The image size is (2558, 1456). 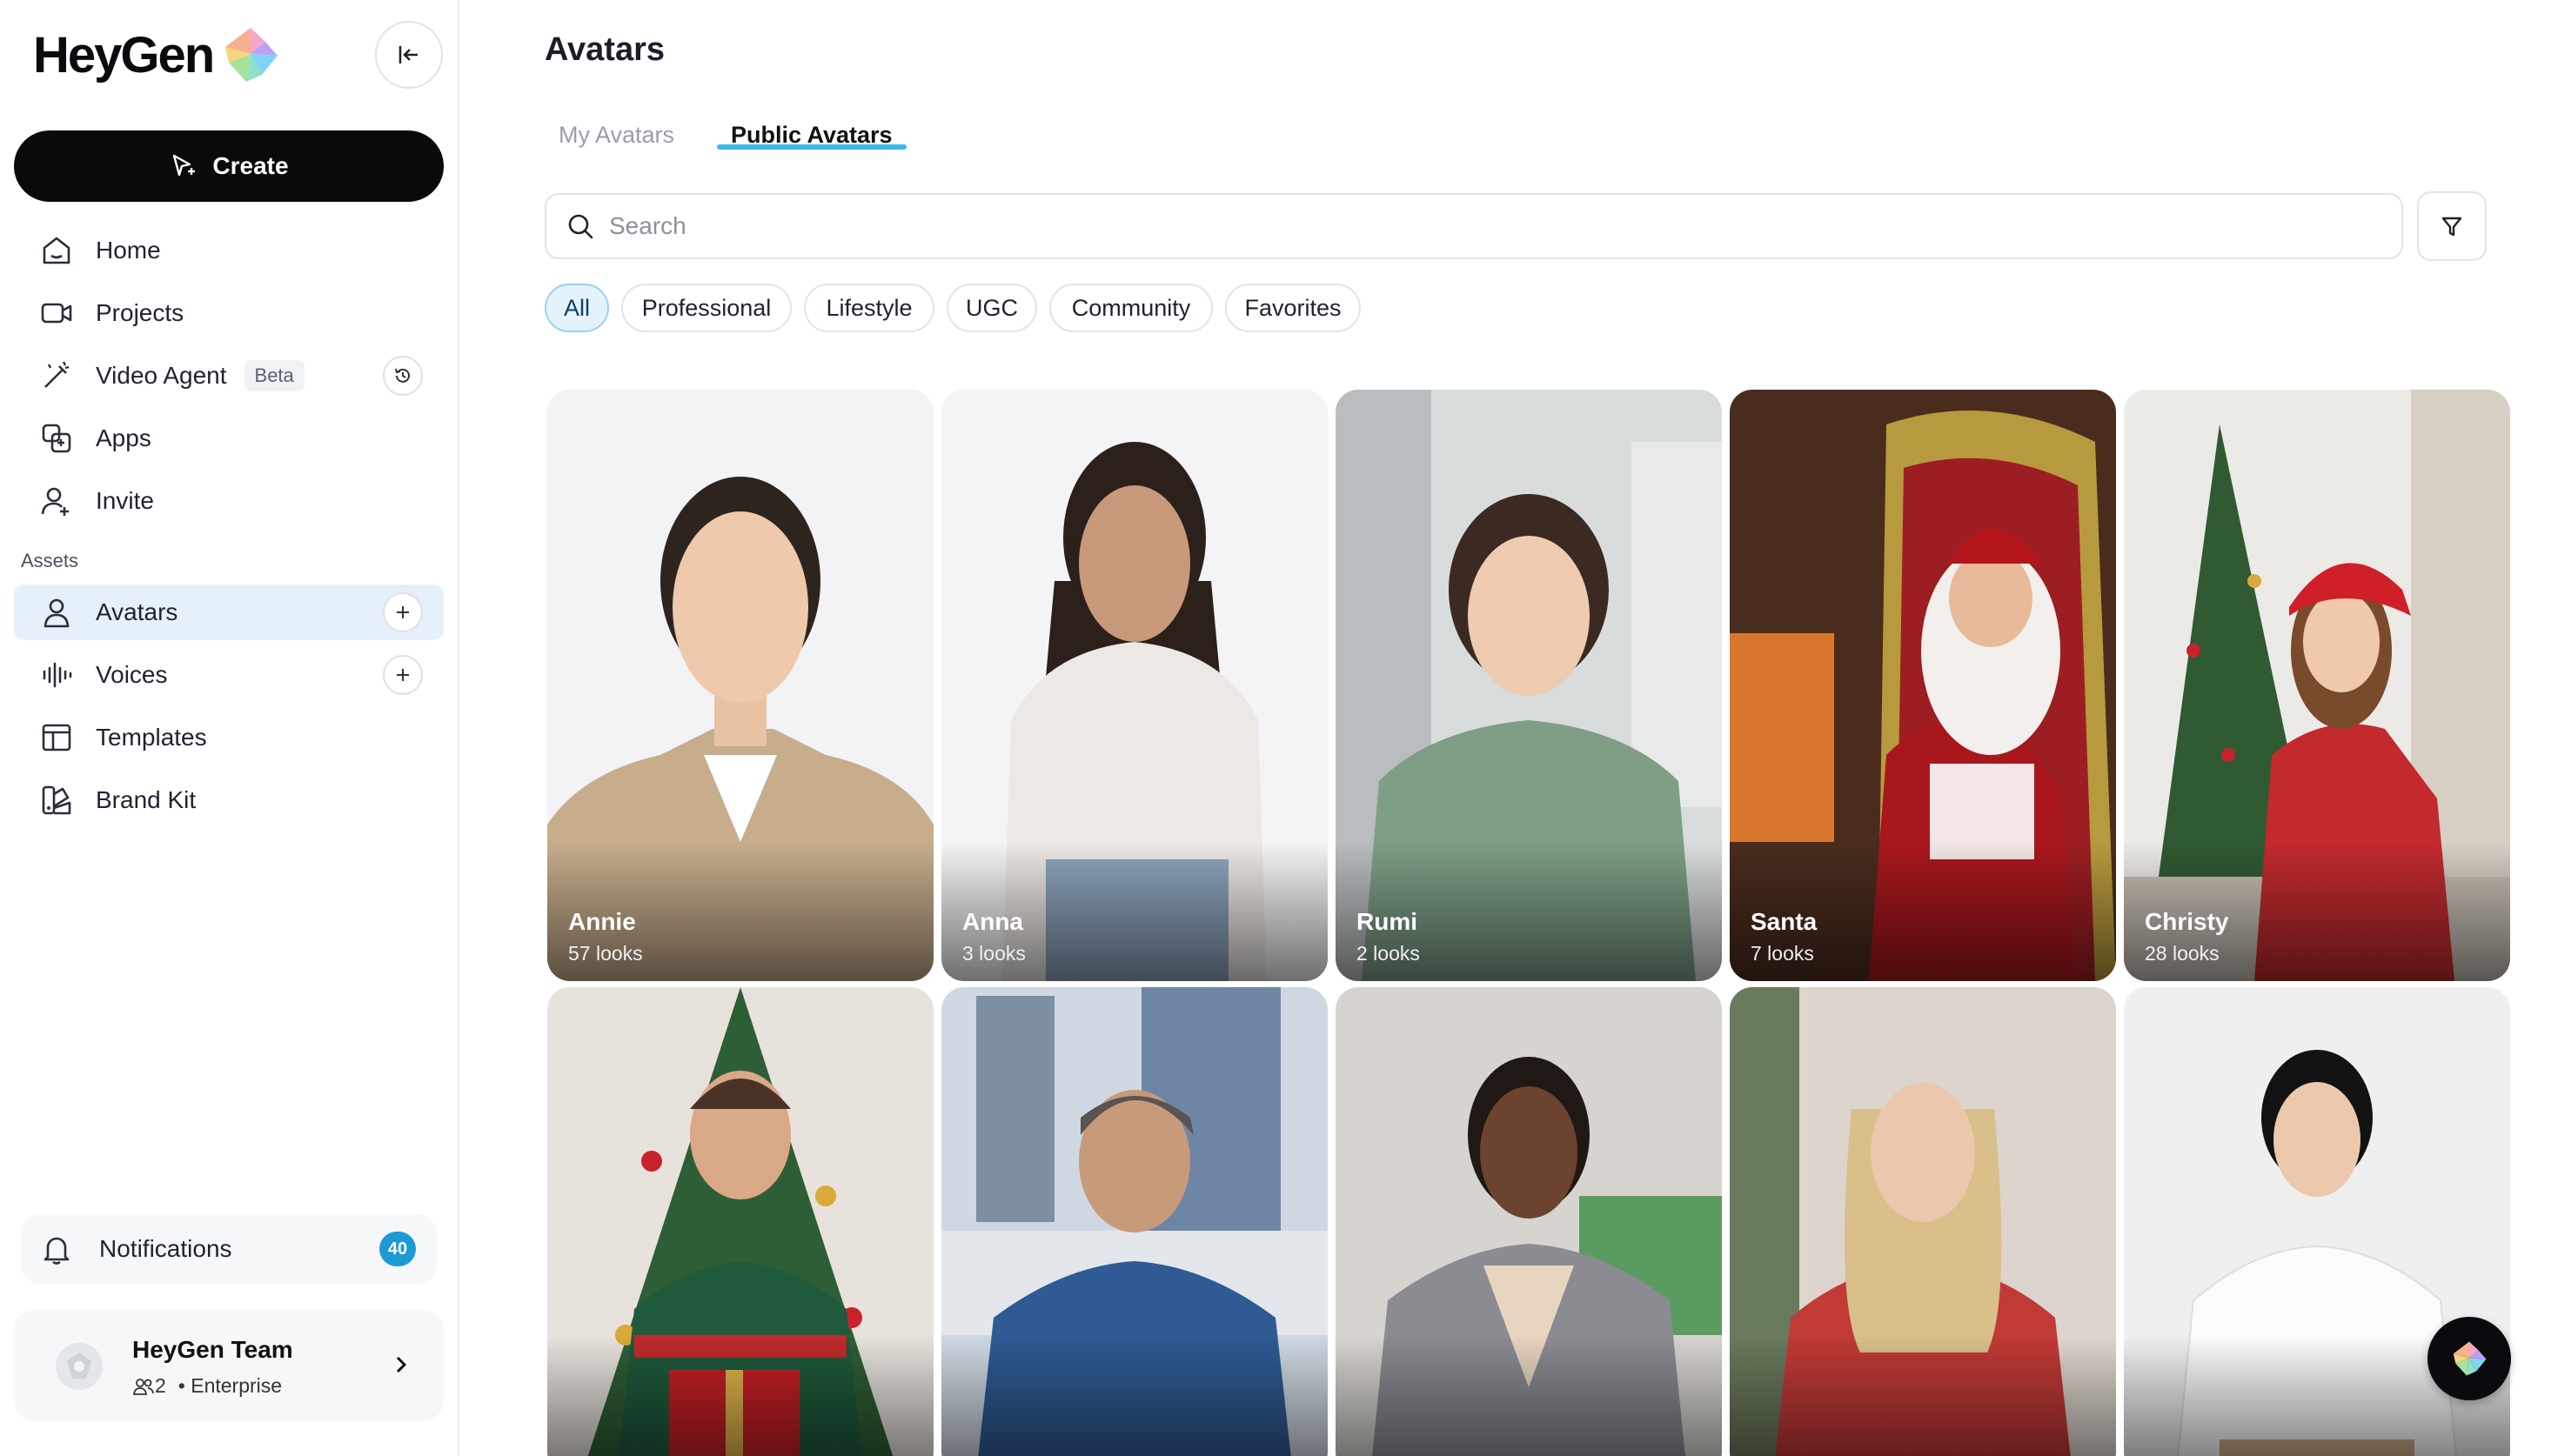 I want to click on logo-wordmark: HeyGen, so click(x=124, y=54).